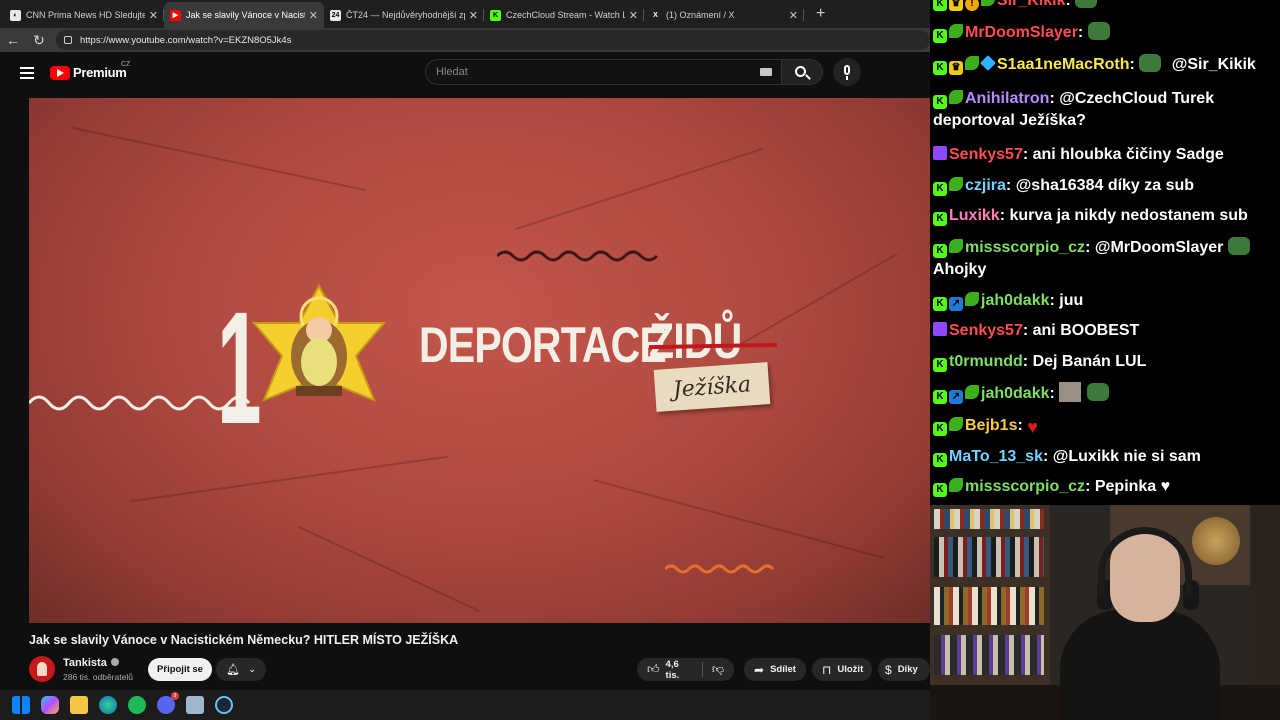  Describe the element at coordinates (695, 341) in the screenshot. I see `overlay-struck-word: ŽIDŮ` at that location.